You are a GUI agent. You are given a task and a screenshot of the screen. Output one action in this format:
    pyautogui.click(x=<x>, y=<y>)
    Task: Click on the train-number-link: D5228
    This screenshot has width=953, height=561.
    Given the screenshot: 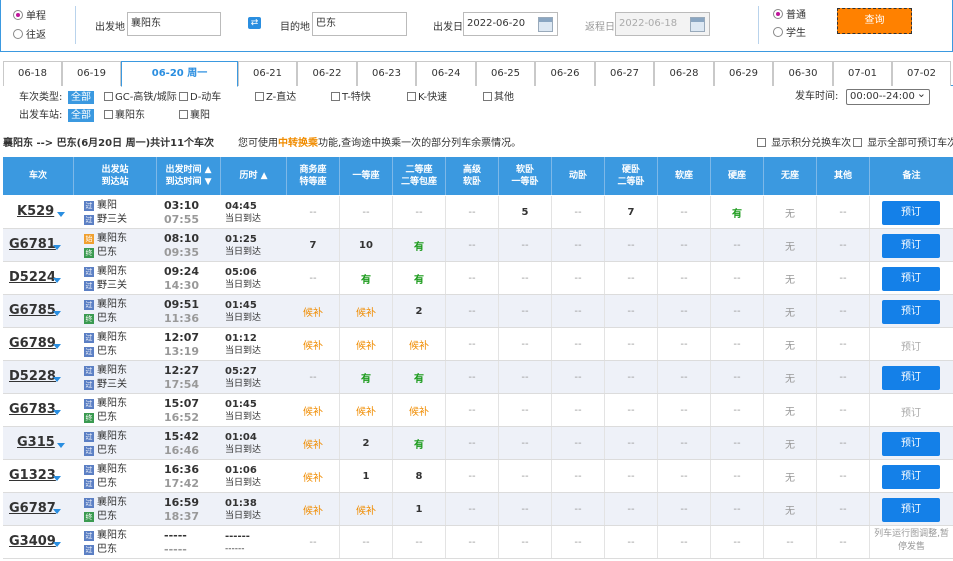 What is the action you would take?
    pyautogui.click(x=32, y=376)
    